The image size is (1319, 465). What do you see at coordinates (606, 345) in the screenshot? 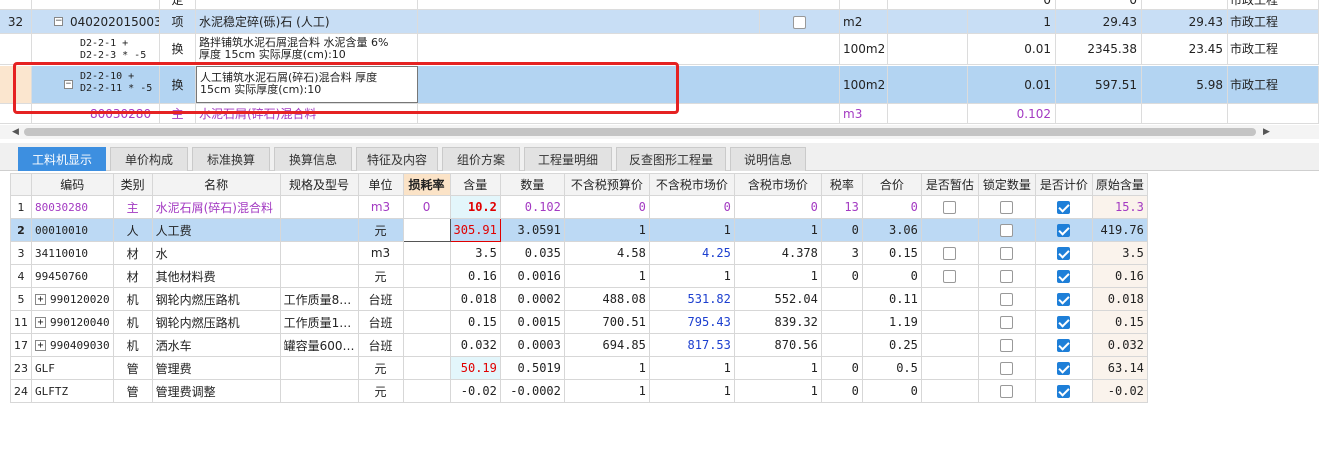
I see `cell-budget-price: 694.85` at bounding box center [606, 345].